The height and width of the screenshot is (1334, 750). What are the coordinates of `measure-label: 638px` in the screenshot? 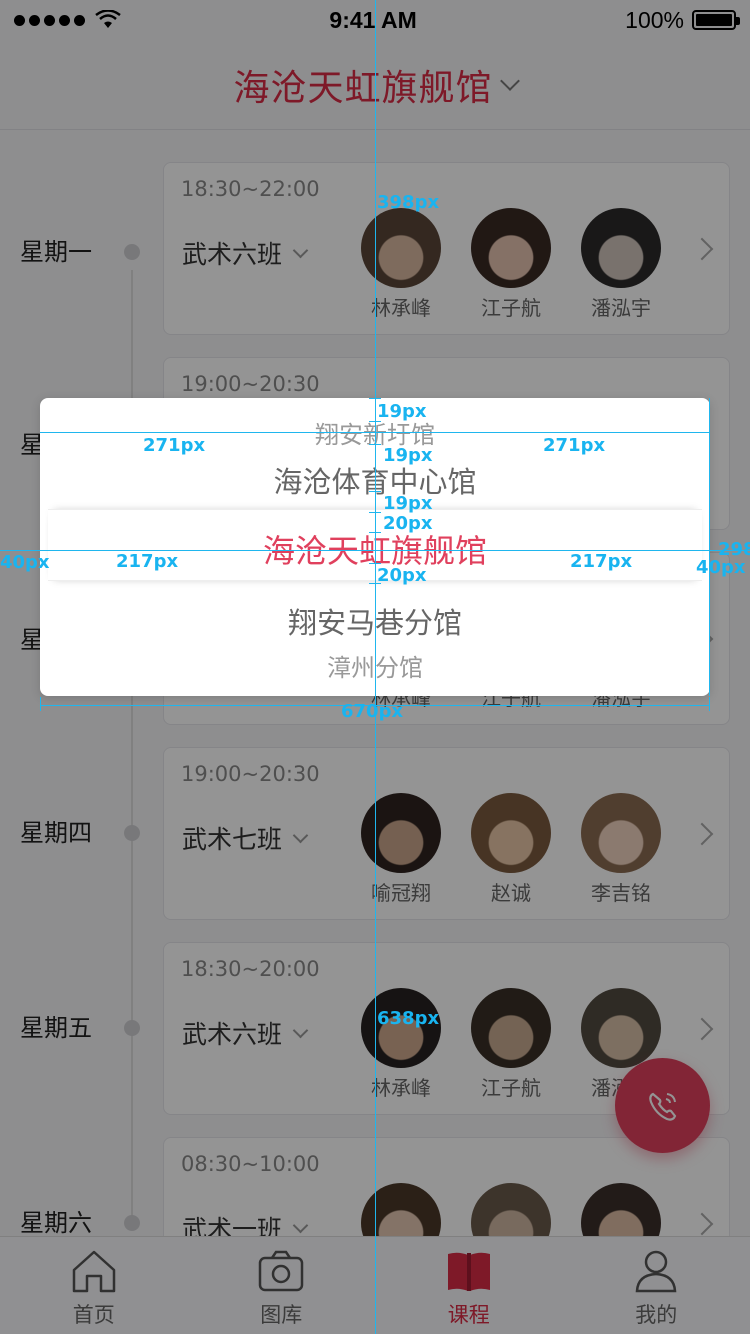 It's located at (408, 1018).